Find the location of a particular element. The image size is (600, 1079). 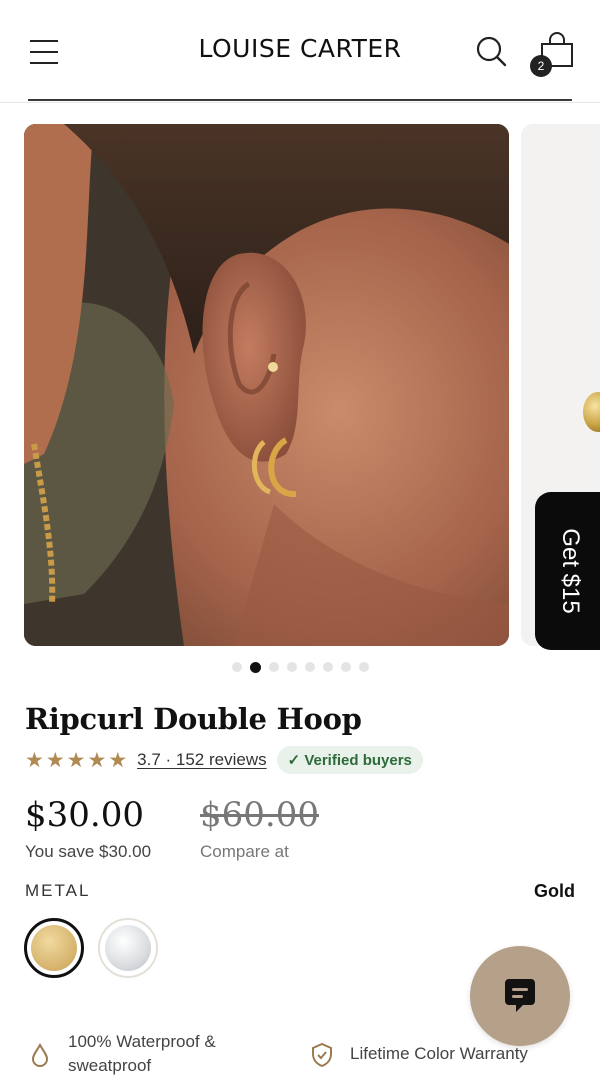

site-header: LOUISE CARTER 2 is located at coordinates (300, 51).